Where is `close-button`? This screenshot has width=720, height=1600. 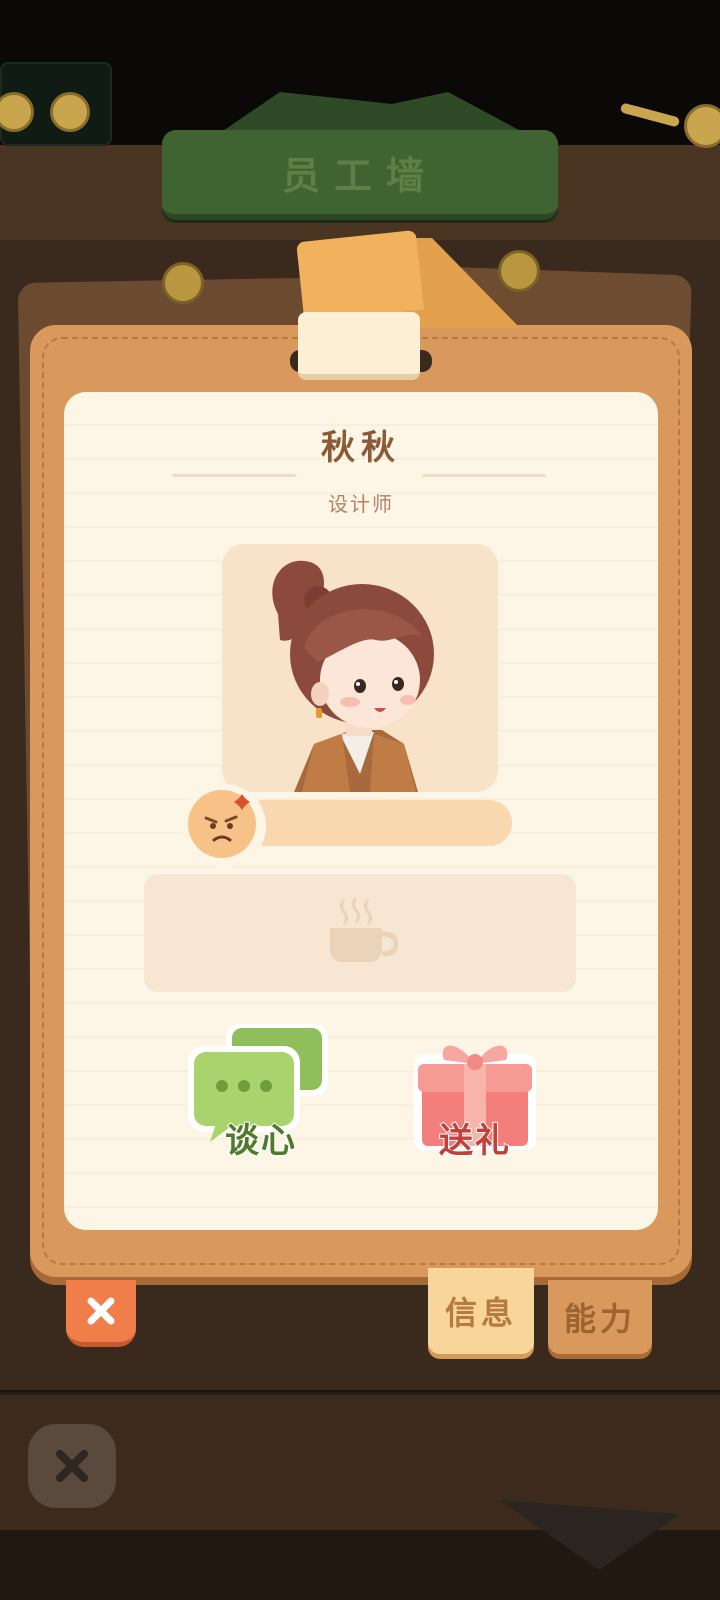
close-button is located at coordinates (101, 1313).